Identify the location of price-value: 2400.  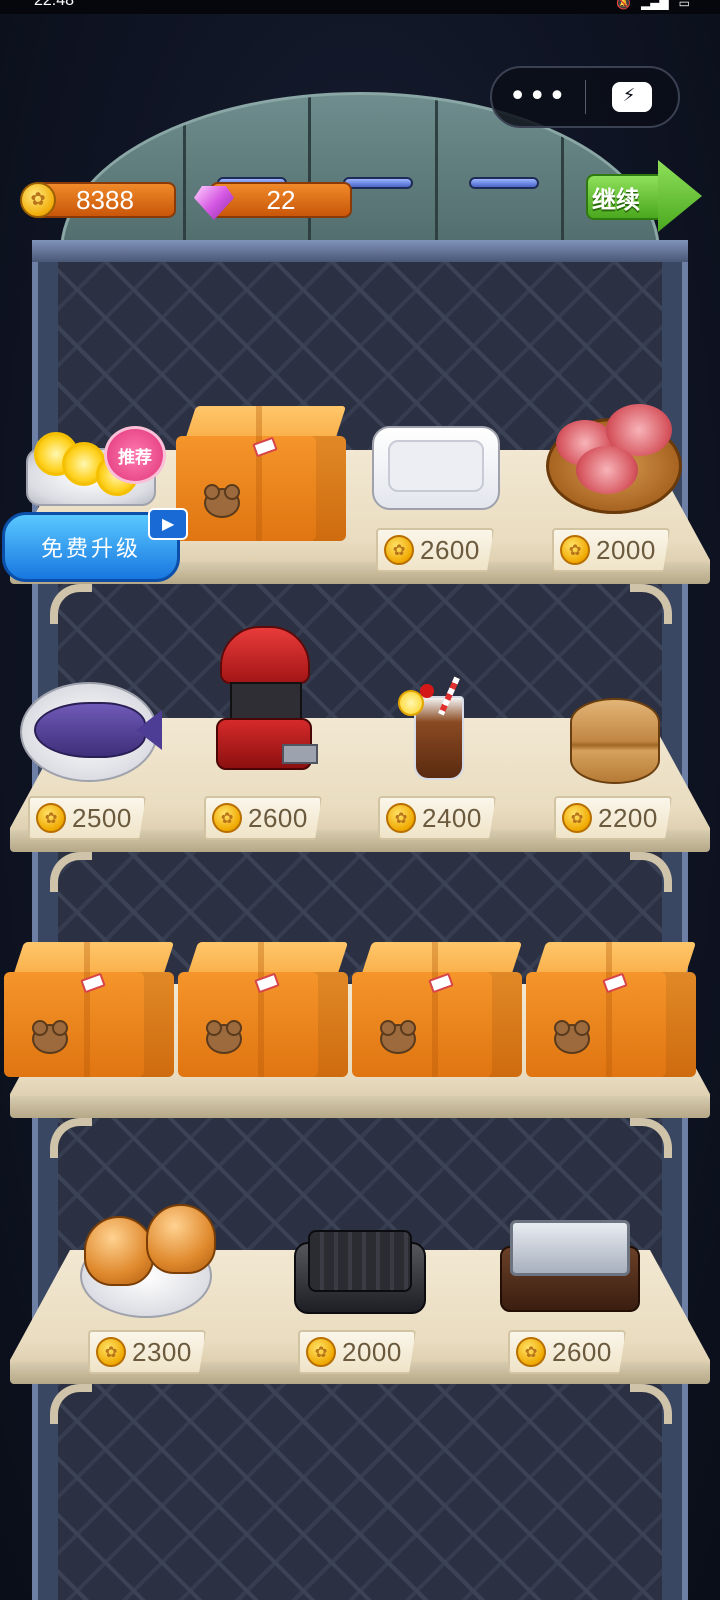
(452, 817).